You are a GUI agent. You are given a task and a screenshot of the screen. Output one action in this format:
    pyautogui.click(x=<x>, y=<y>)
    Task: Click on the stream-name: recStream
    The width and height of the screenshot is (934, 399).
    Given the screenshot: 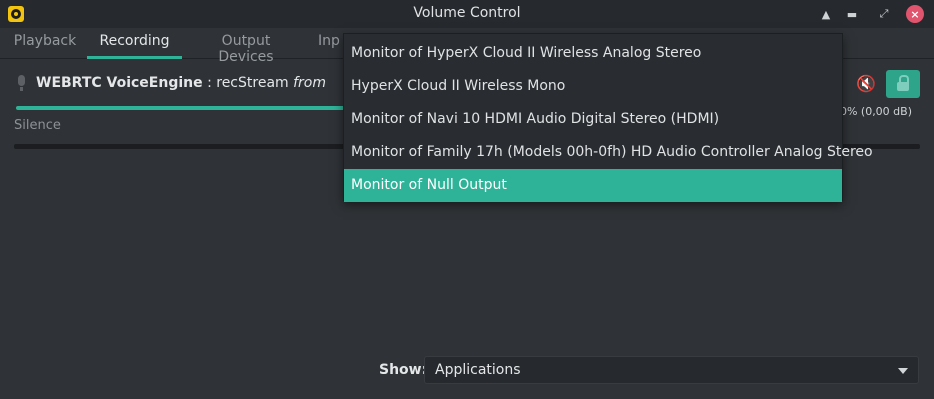 What is the action you would take?
    pyautogui.click(x=252, y=83)
    